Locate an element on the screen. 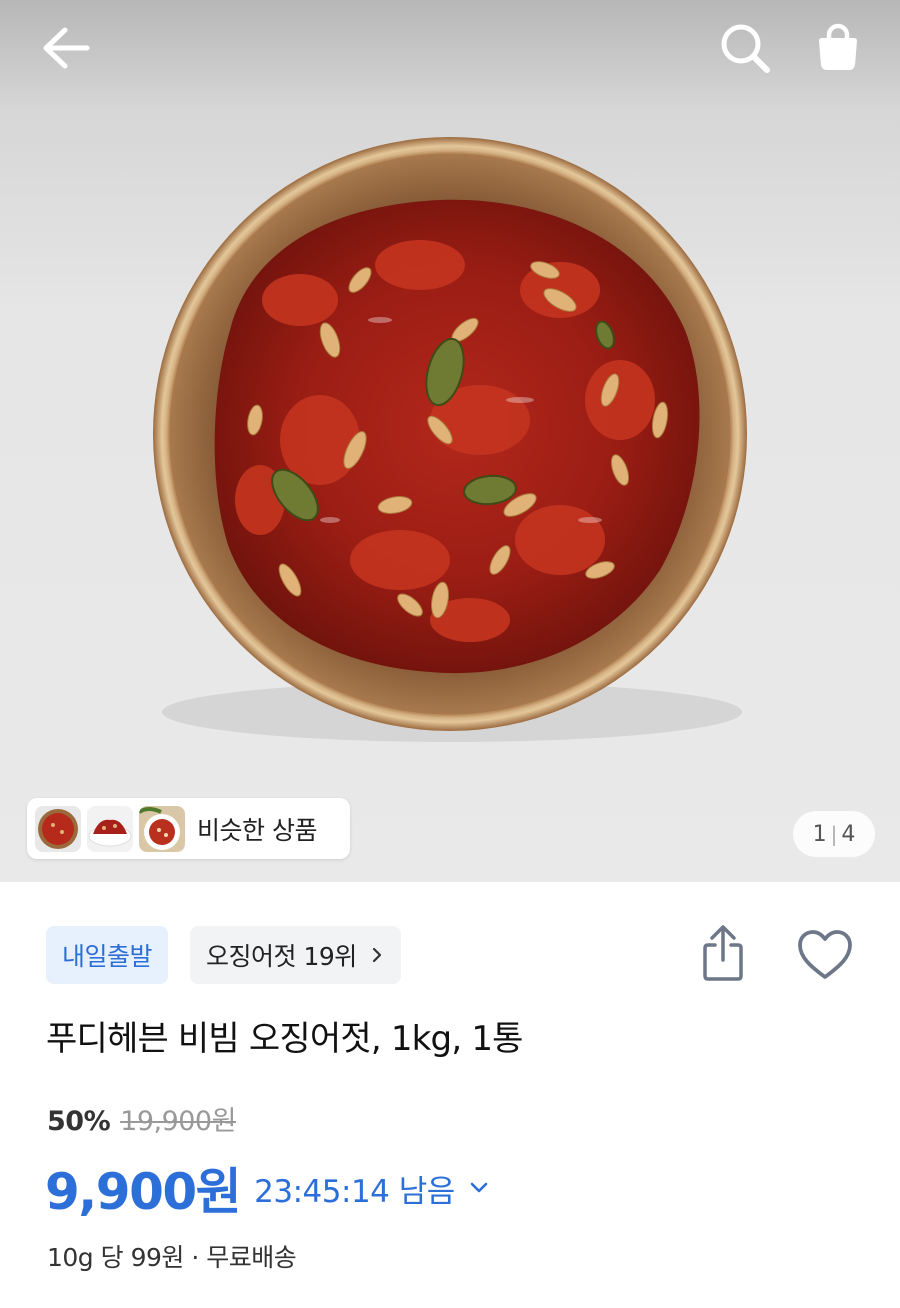  search-button is located at coordinates (745, 48).